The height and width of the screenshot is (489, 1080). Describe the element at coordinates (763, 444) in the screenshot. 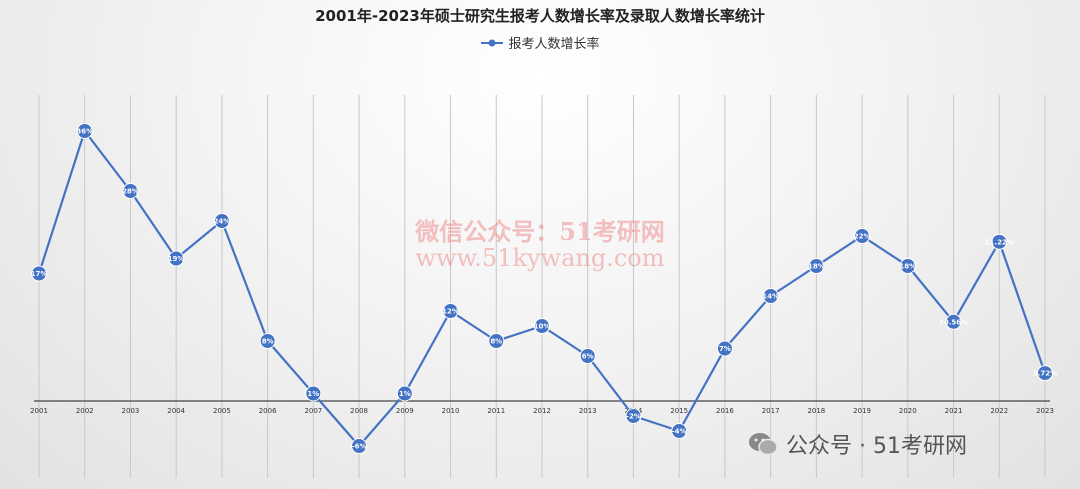

I see `wechat-icon` at that location.